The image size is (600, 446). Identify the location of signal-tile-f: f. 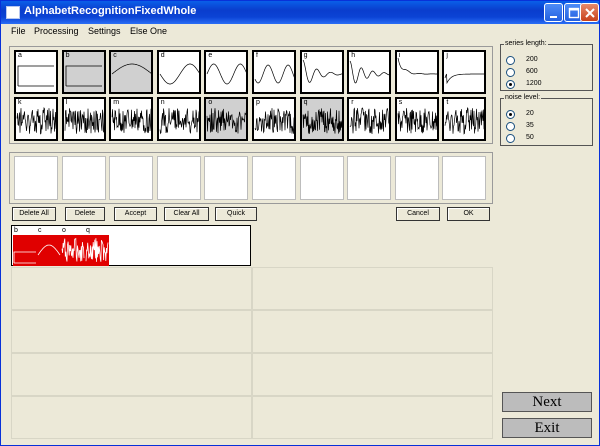
(274, 72).